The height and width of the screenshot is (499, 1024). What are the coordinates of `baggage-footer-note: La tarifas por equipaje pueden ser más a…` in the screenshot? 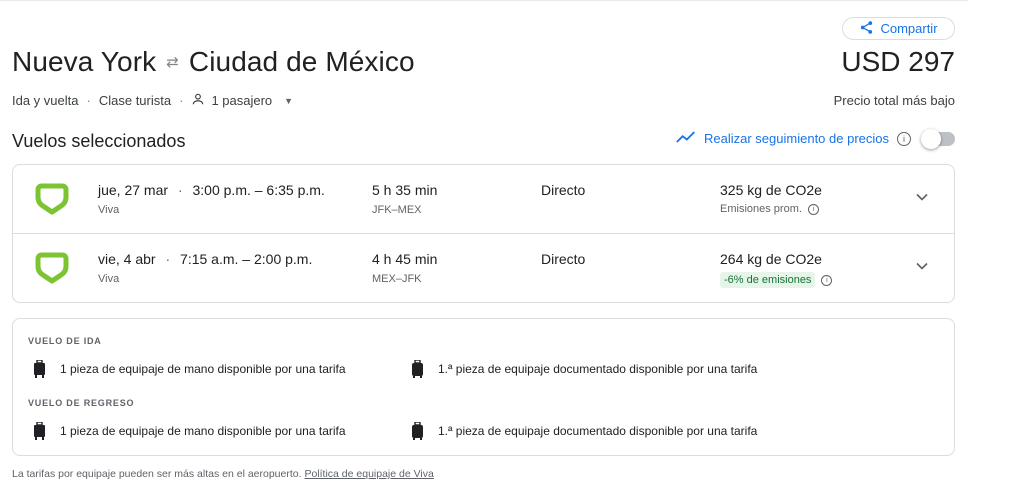 It's located at (223, 474).